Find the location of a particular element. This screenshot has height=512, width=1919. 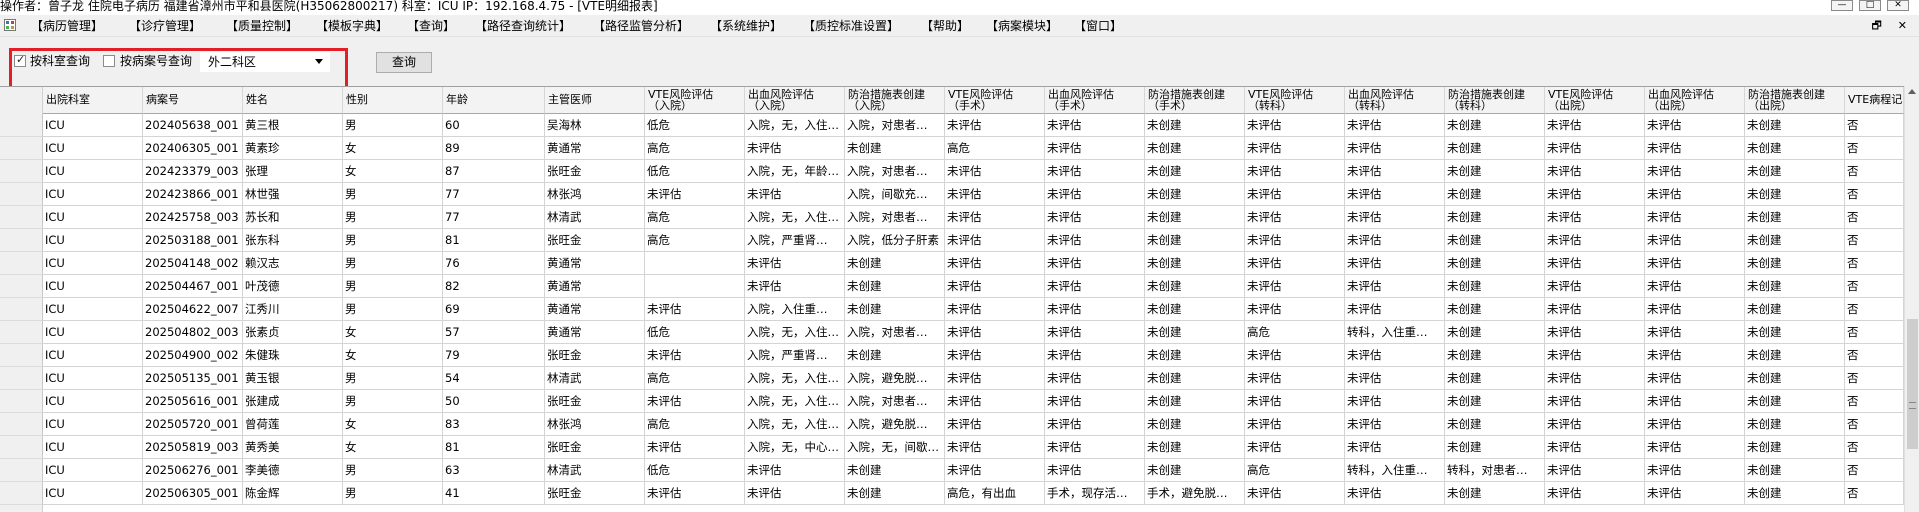

column-header: 防治措施表创建 （手术） is located at coordinates (1195, 100).